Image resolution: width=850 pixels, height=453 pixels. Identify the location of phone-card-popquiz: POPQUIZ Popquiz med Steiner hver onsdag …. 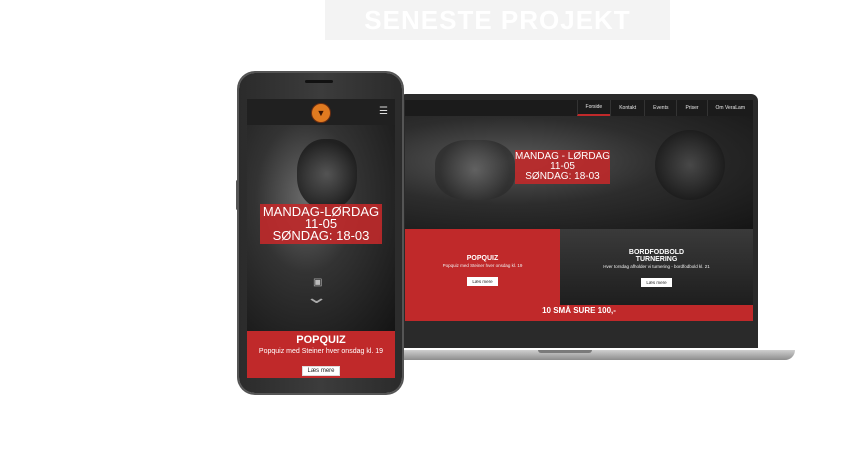
(321, 354).